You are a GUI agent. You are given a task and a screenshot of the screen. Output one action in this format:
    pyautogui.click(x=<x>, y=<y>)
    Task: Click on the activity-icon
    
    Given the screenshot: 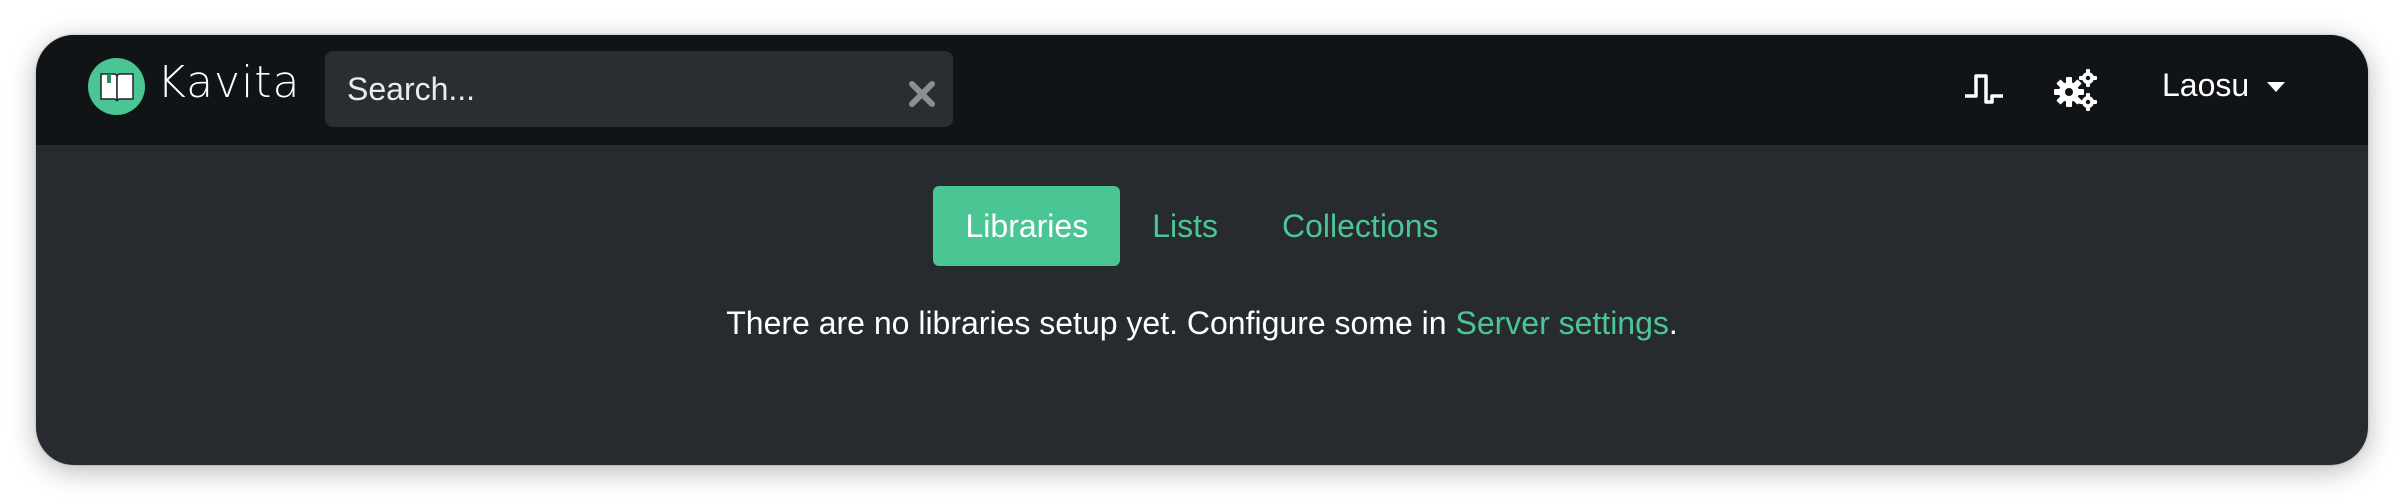 What is the action you would take?
    pyautogui.click(x=1984, y=90)
    